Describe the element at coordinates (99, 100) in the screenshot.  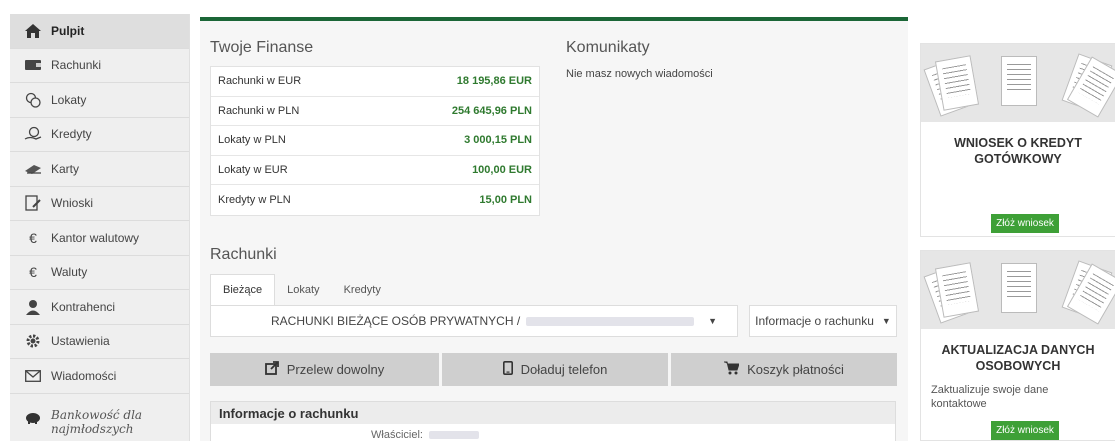
I see `sidebar-item-lokaty: Lokaty` at that location.